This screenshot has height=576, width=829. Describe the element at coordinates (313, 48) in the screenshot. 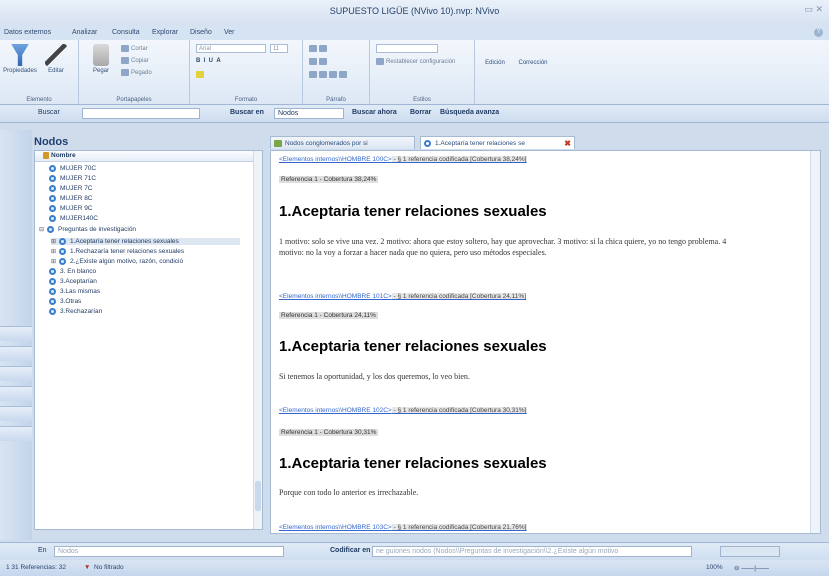

I see `bullets-icon` at that location.